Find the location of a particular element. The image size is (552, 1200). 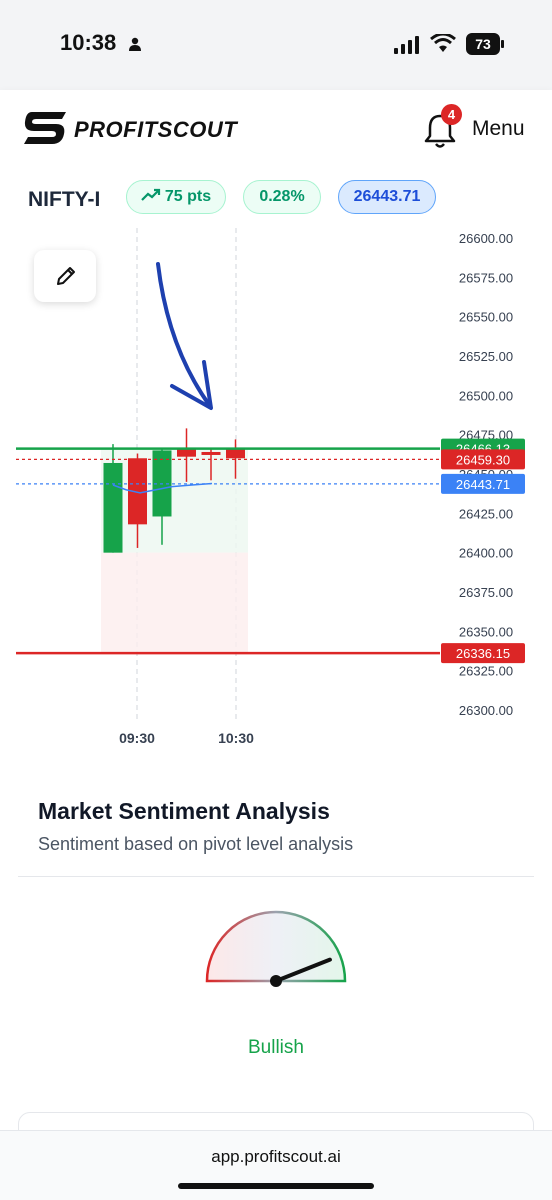

change-points-badge: 75 pts is located at coordinates (176, 197).